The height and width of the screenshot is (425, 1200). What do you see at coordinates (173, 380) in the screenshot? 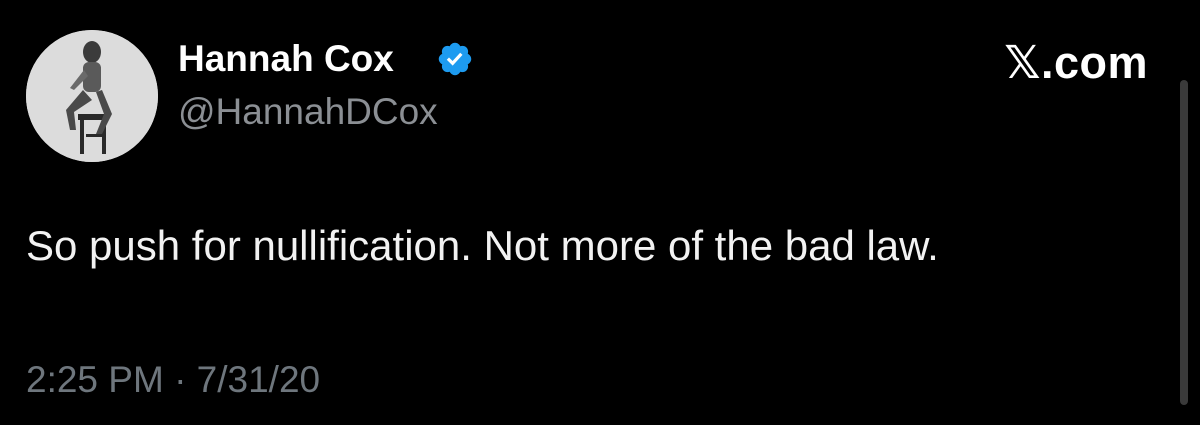
I see `tweet-timestamp: 2:25 PM · 7/31/20` at bounding box center [173, 380].